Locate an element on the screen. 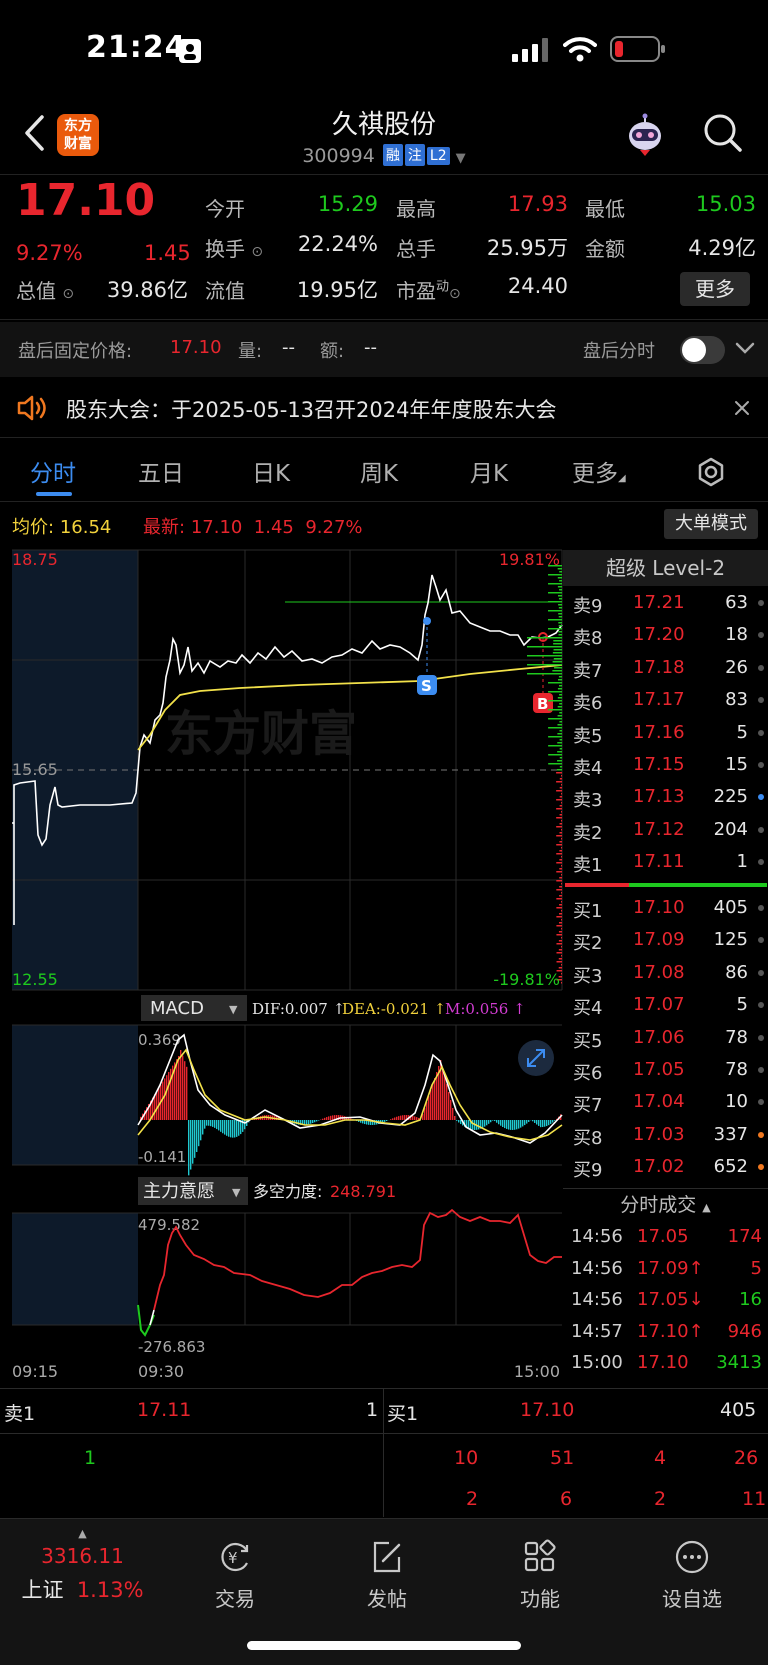  tab-five-day: 五日 is located at coordinates (161, 471).